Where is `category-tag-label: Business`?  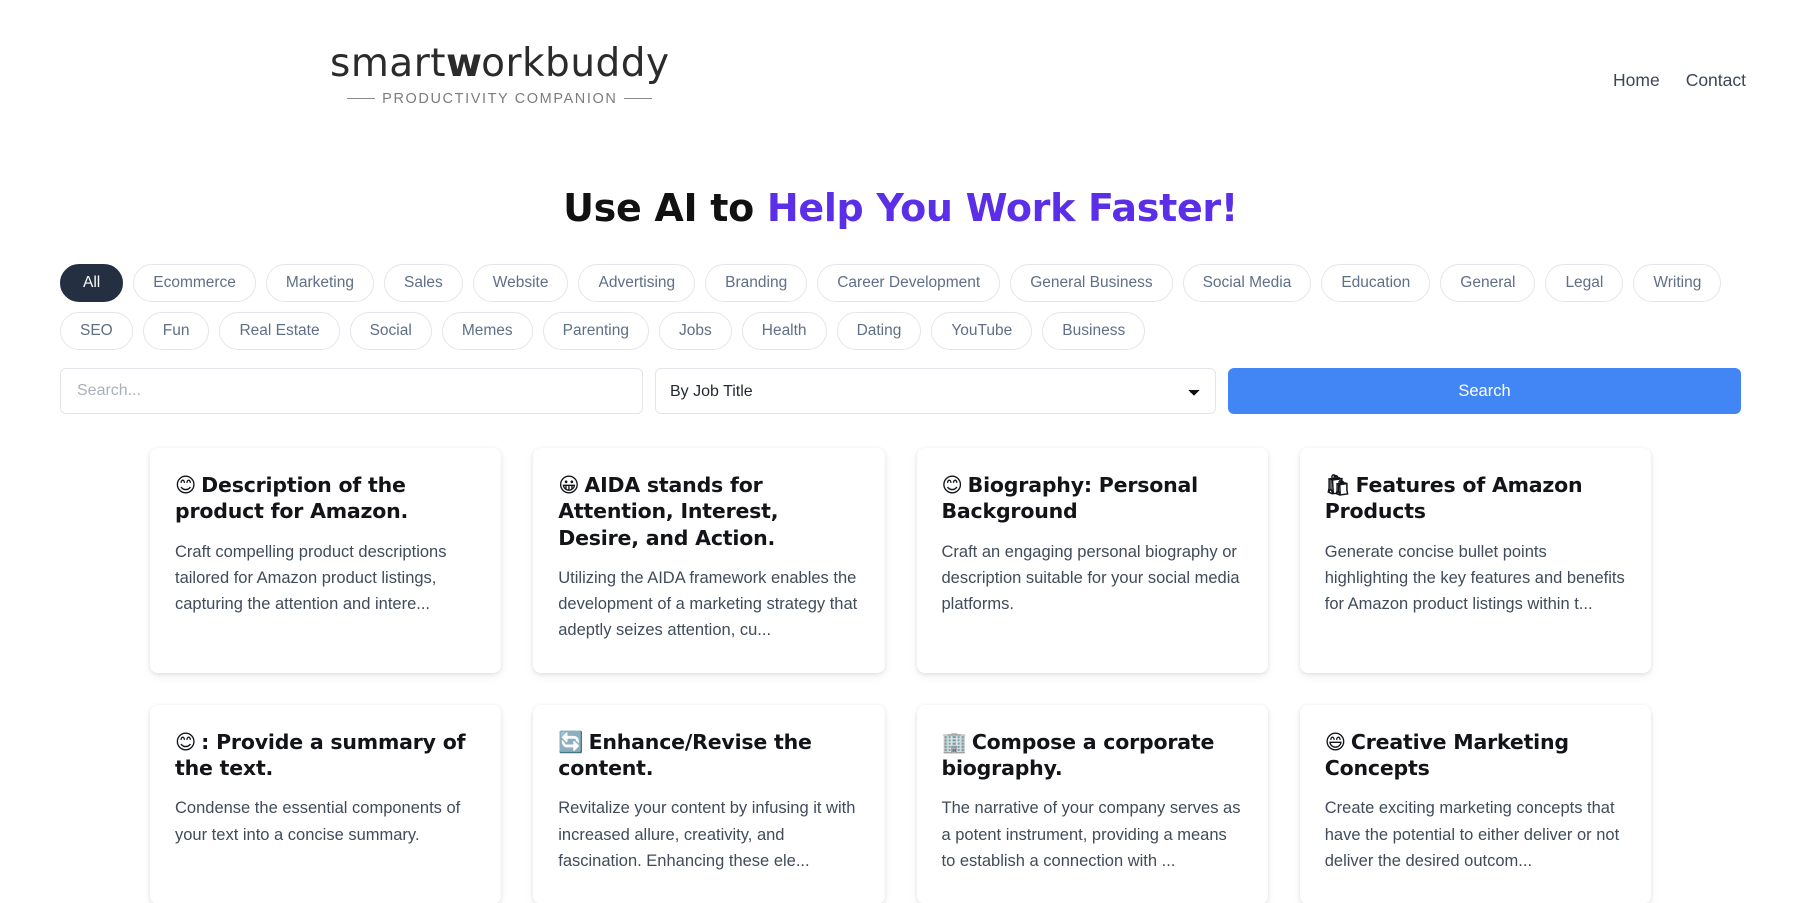 category-tag-label: Business is located at coordinates (1094, 331).